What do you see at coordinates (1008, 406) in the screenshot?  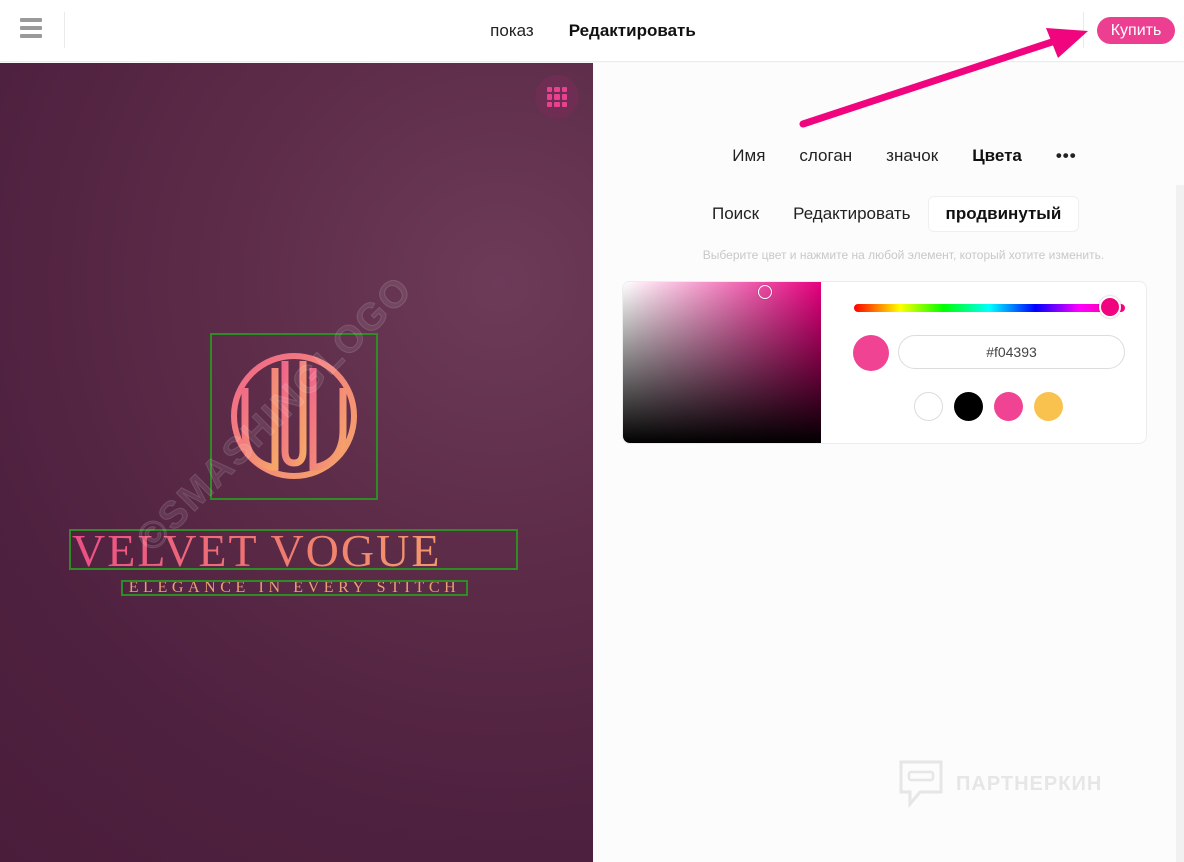 I see `preset-pink` at bounding box center [1008, 406].